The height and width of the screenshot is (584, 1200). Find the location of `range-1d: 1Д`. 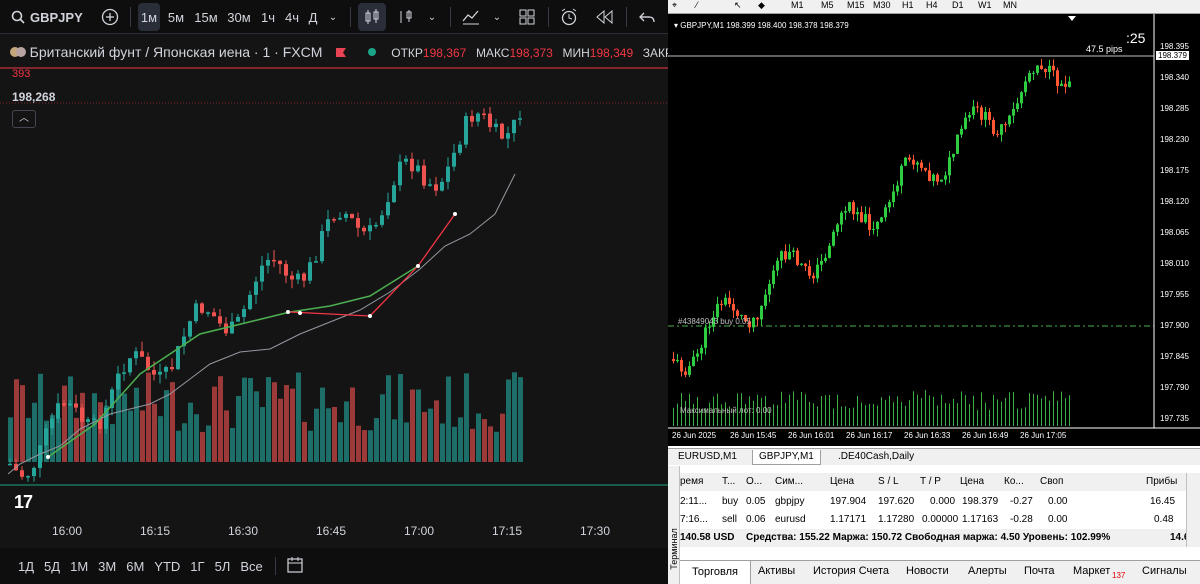

range-1d: 1Д is located at coordinates (26, 566).